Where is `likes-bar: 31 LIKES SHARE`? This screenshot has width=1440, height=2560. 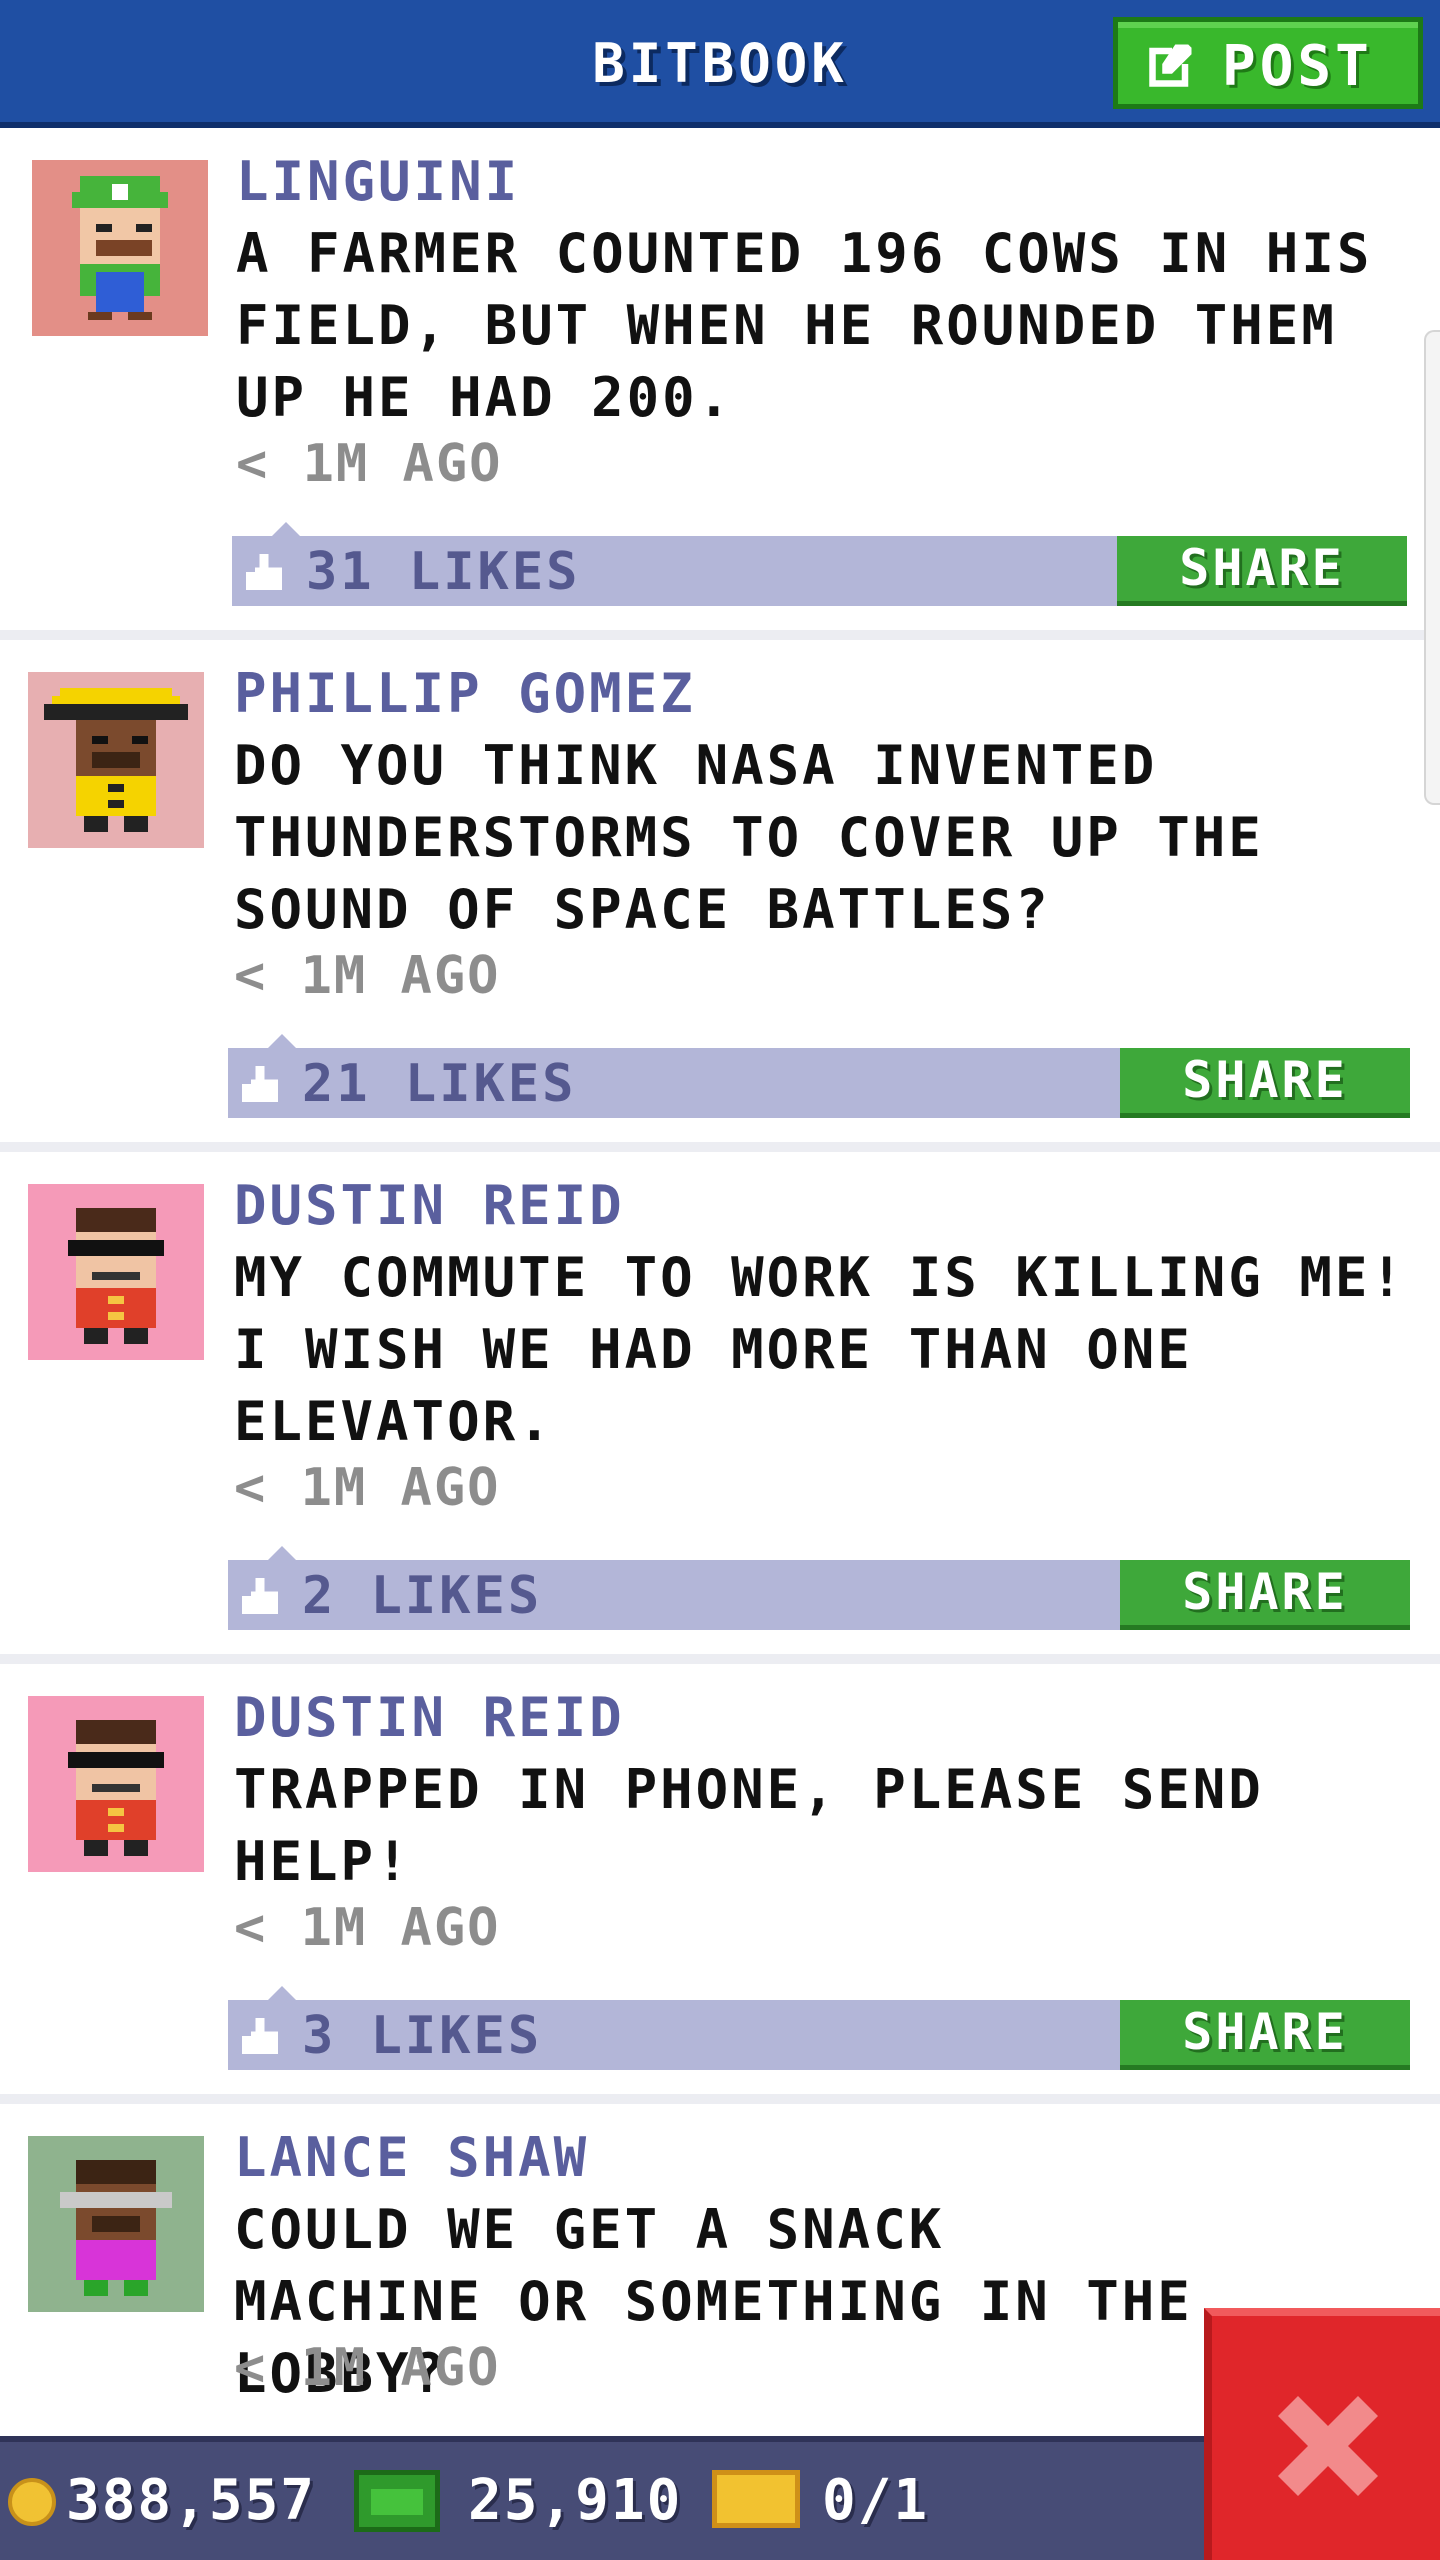
likes-bar: 31 LIKES SHARE is located at coordinates (819, 564).